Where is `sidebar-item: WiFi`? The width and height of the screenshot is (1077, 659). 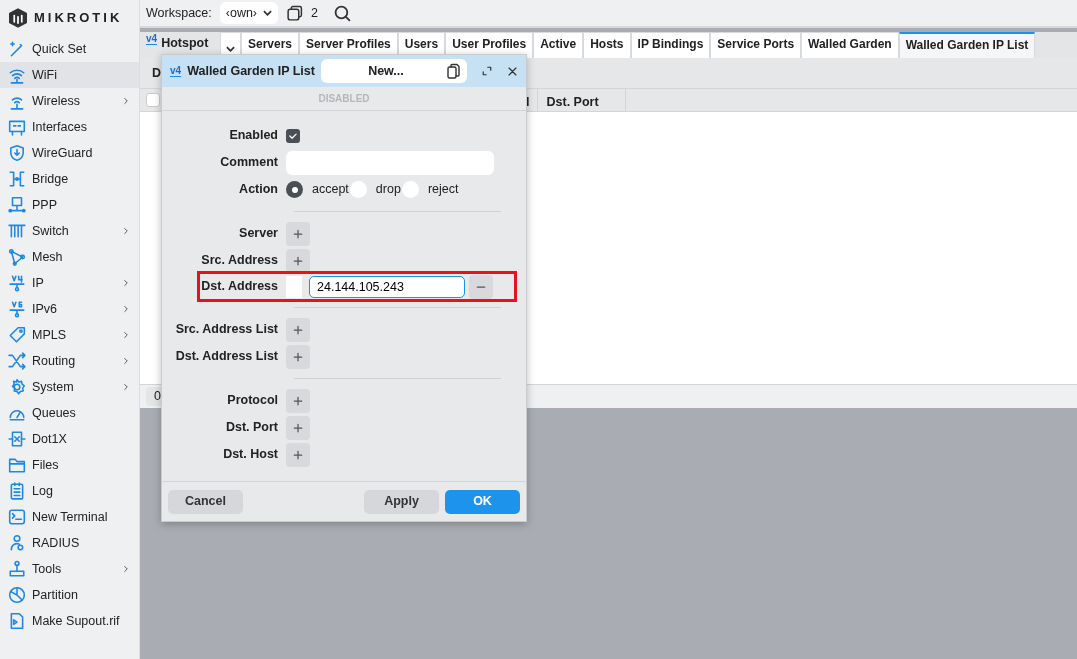
sidebar-item: WiFi is located at coordinates (69, 75).